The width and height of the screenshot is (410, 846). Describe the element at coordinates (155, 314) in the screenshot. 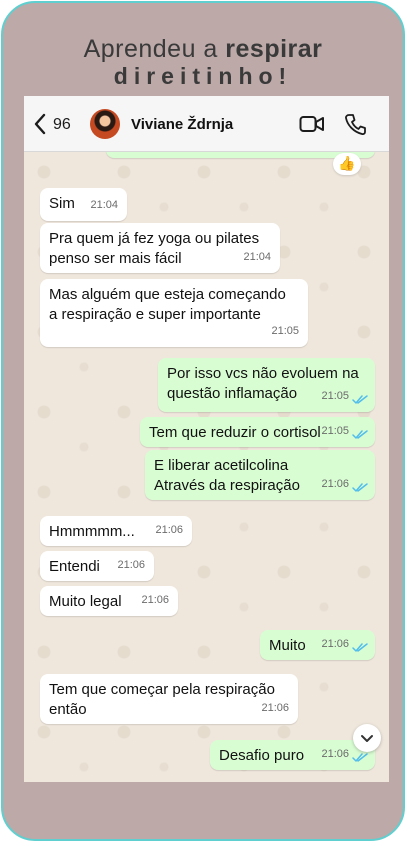

I see `message-text: a respiração e super importante` at that location.